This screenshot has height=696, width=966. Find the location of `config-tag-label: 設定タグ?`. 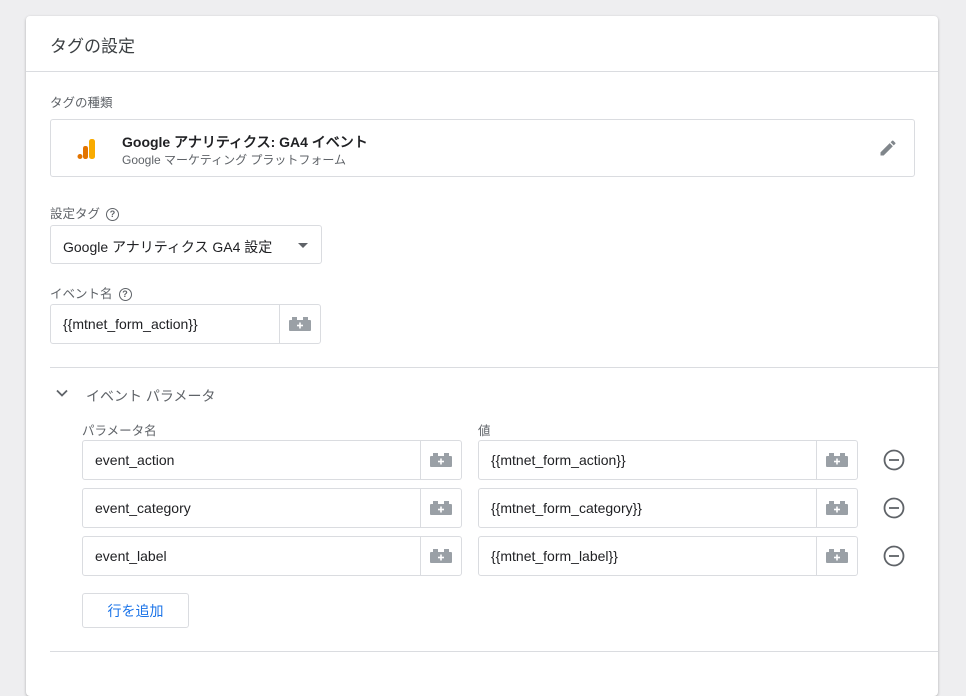

config-tag-label: 設定タグ? is located at coordinates (85, 212).